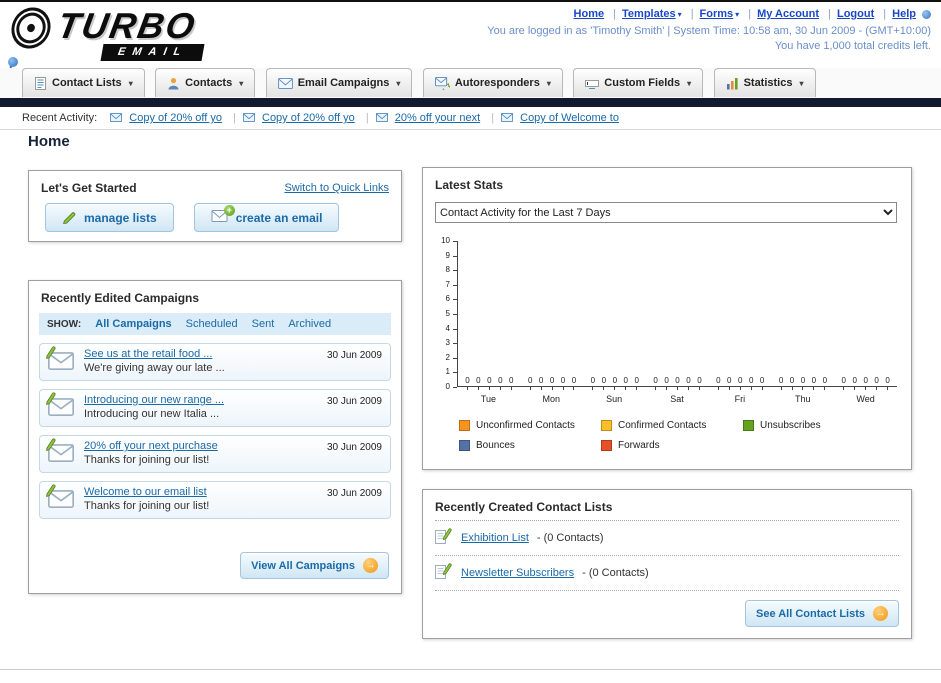 The height and width of the screenshot is (683, 941). I want to click on chart-plot-area: 00000000000000000000000000000000000, so click(677, 315).